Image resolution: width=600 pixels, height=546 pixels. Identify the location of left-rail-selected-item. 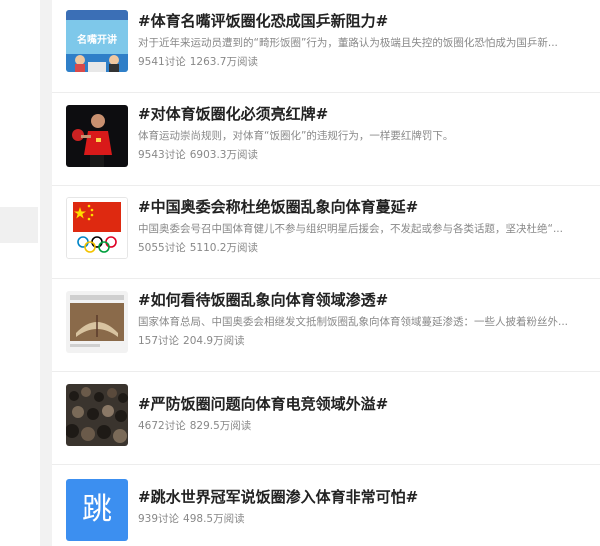
(19, 225).